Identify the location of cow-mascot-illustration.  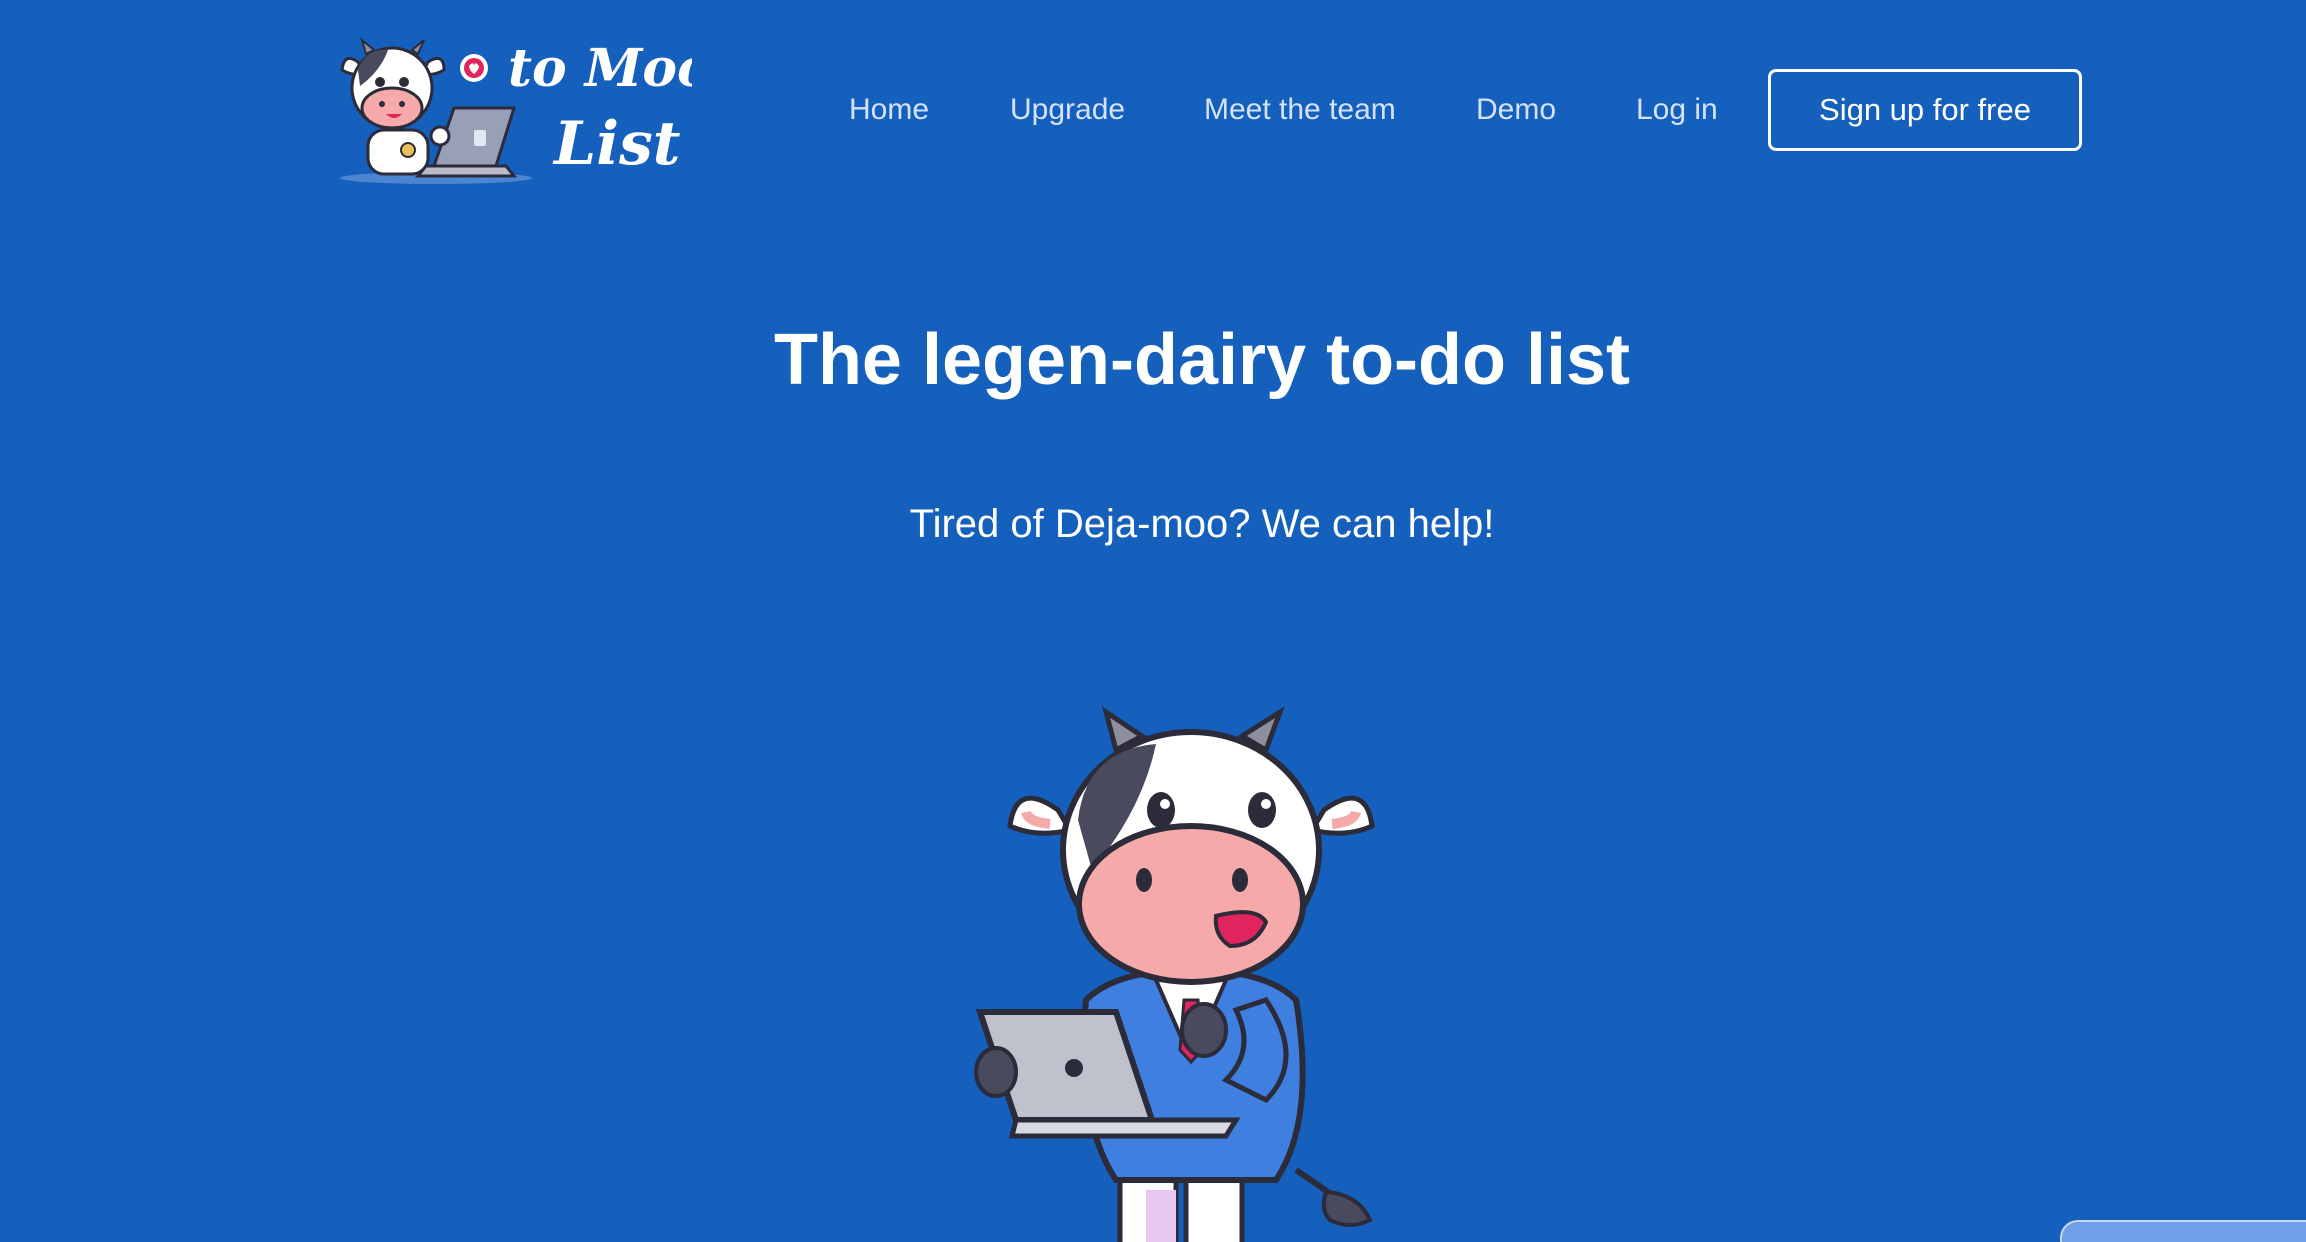
(1174, 973).